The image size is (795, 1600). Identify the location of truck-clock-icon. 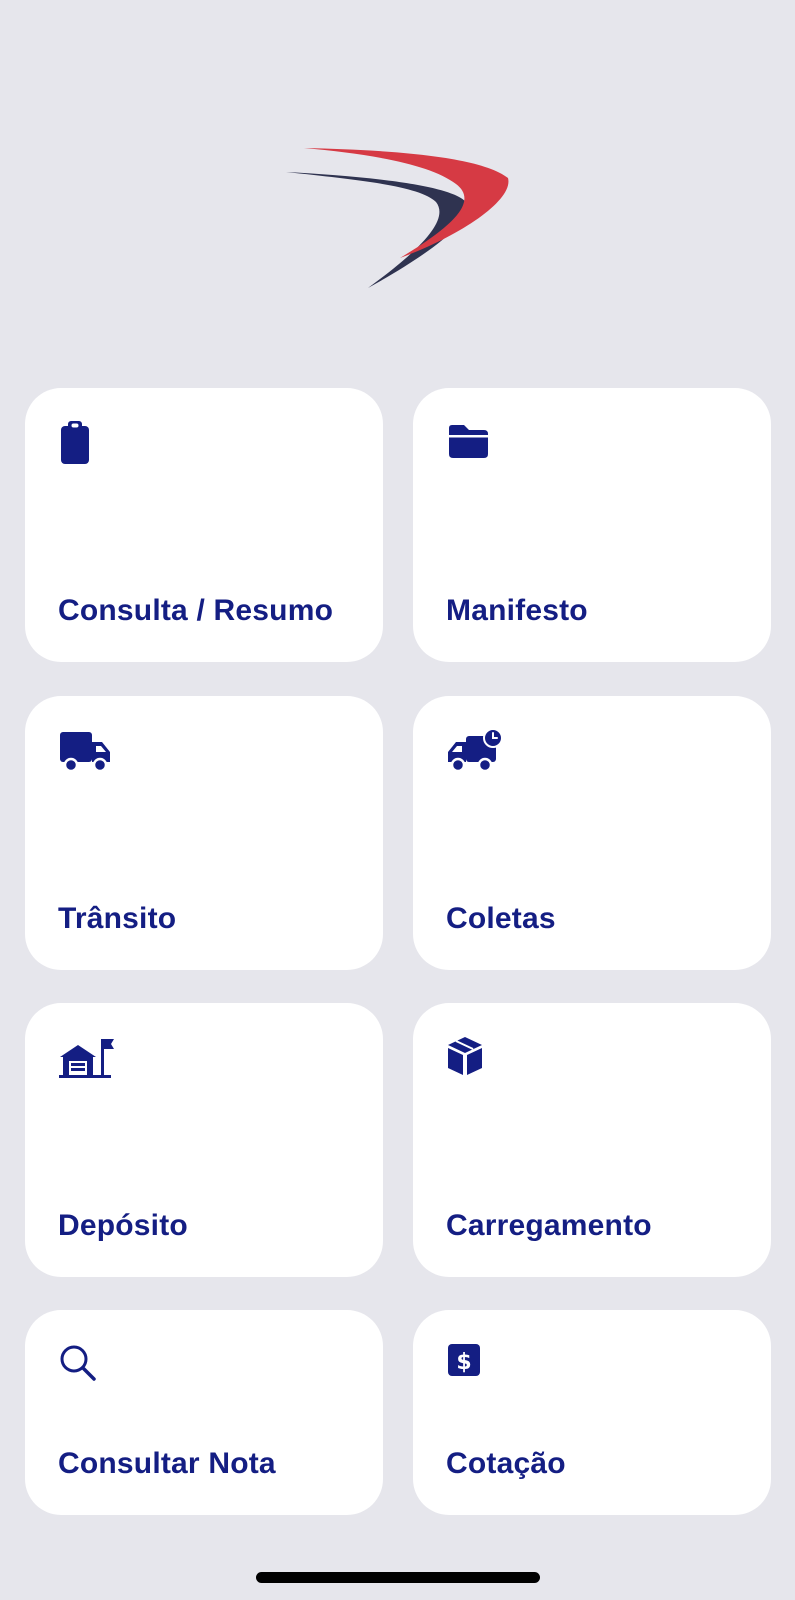
(474, 750).